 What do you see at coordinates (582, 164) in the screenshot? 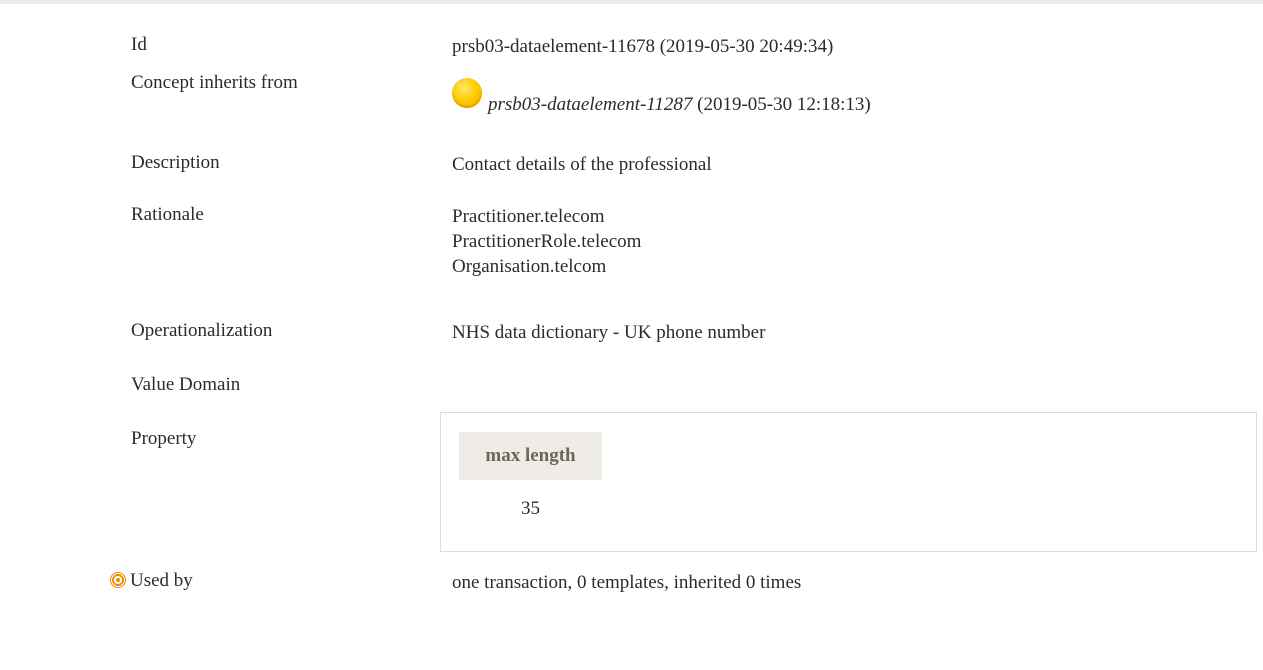
I see `description-value: Contact details of the professional` at bounding box center [582, 164].